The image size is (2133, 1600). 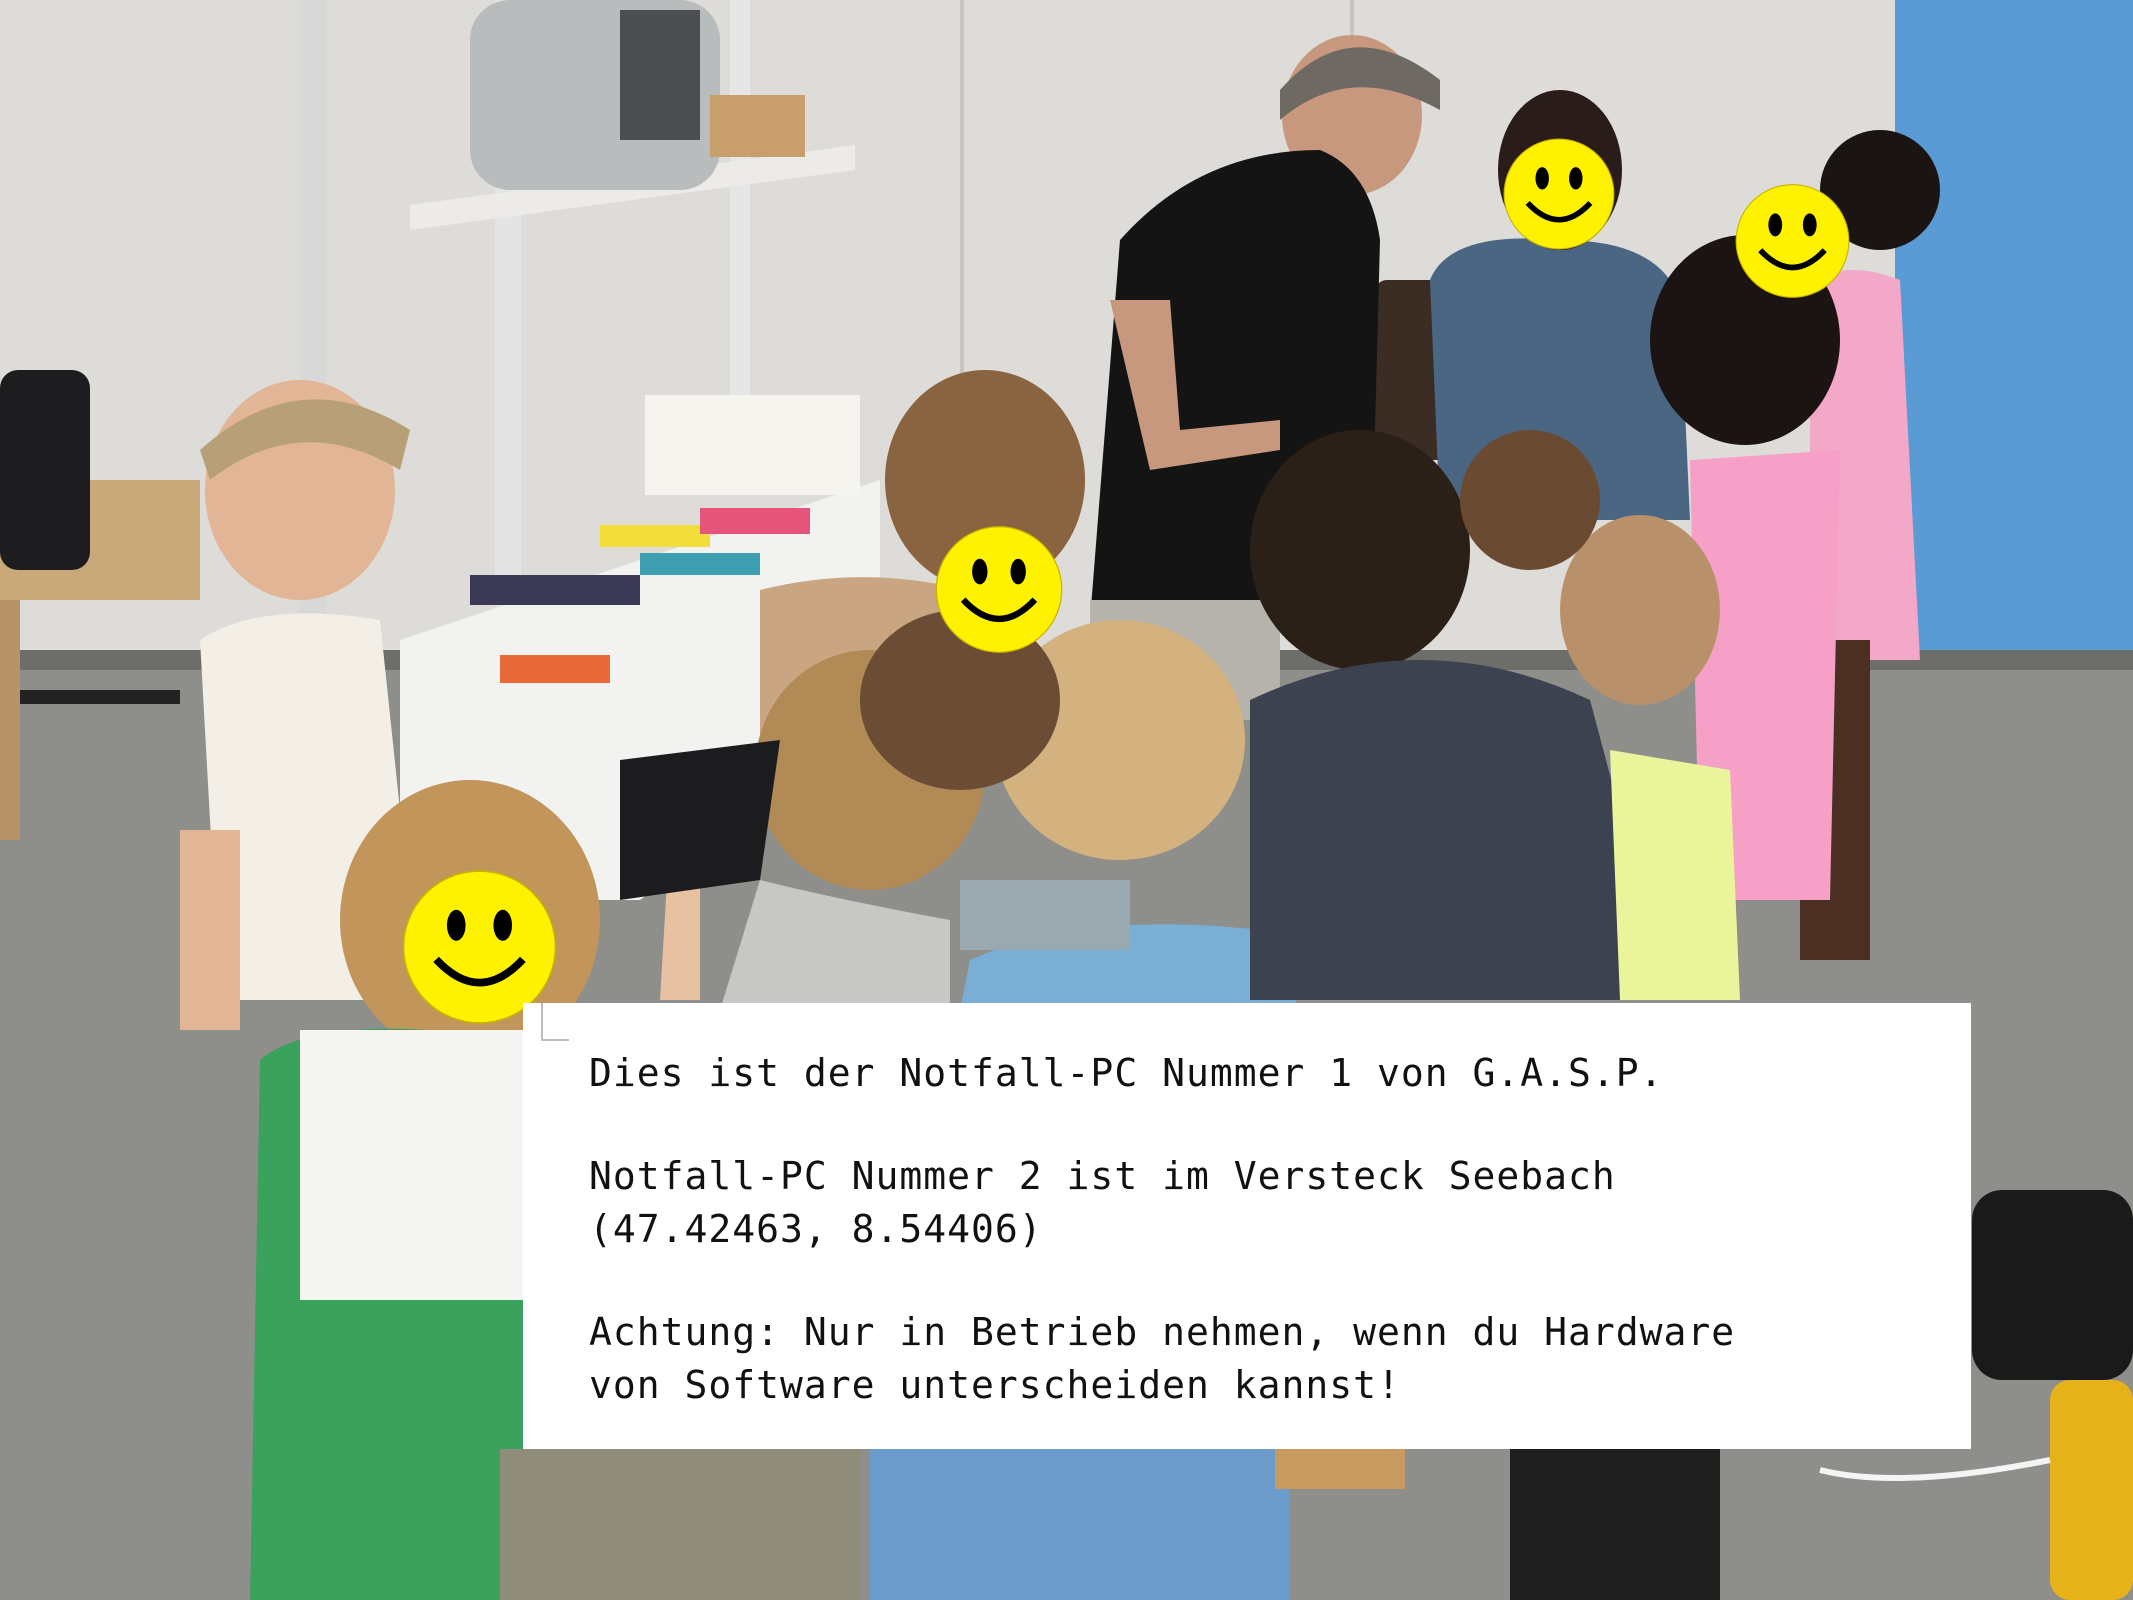 I want to click on yellow-backpack, so click(x=2091, y=1490).